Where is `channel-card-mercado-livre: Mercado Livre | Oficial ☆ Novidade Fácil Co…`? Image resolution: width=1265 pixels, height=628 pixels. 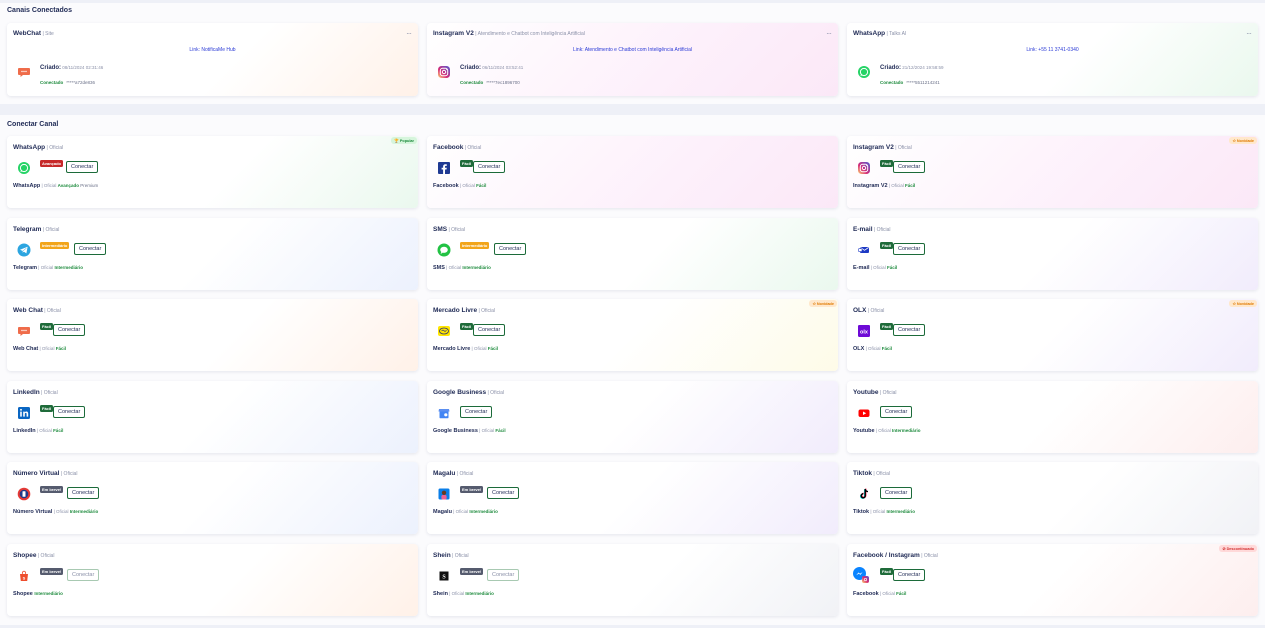 channel-card-mercado-livre: Mercado Livre | Oficial ☆ Novidade Fácil Co… is located at coordinates (632, 335).